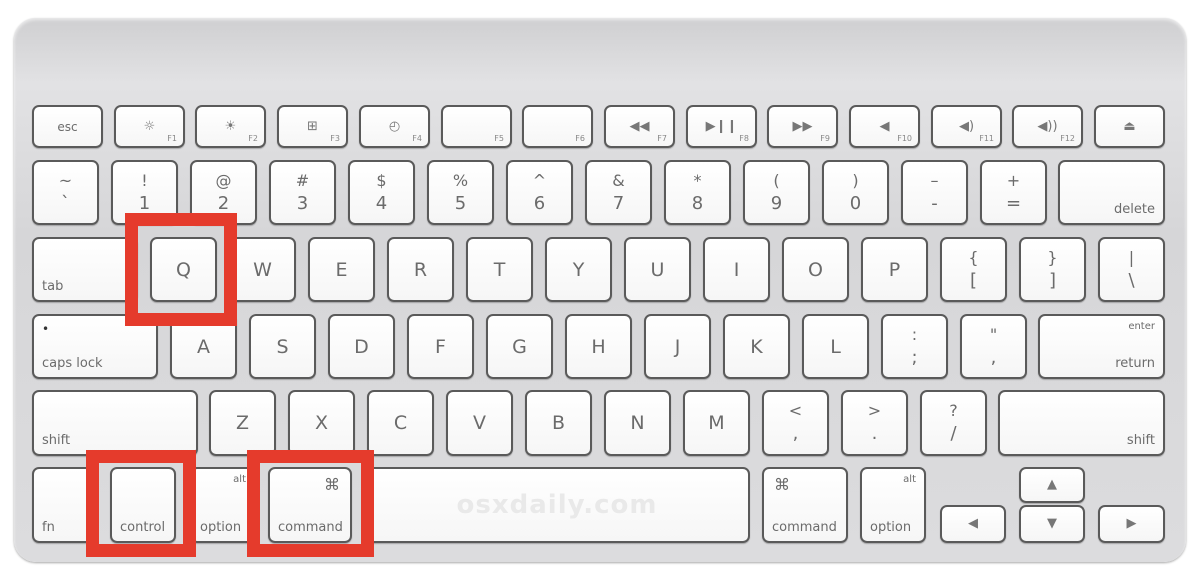  What do you see at coordinates (479, 423) in the screenshot?
I see `key-v: V` at bounding box center [479, 423].